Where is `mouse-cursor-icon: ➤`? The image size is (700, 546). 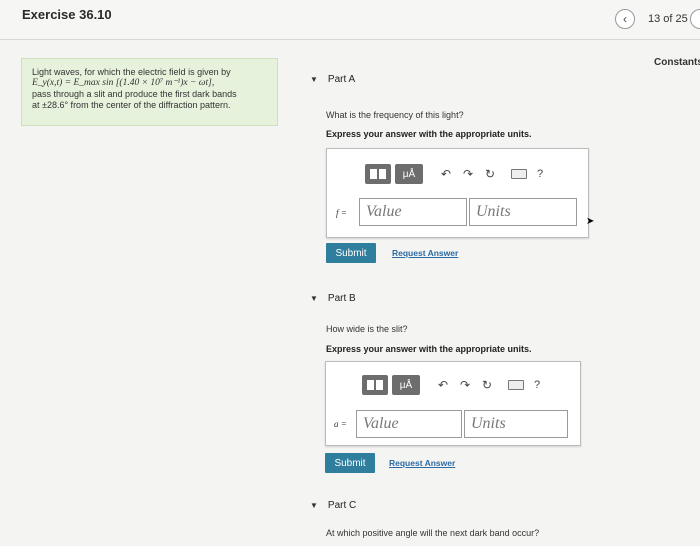
mouse-cursor-icon: ➤ is located at coordinates (590, 221).